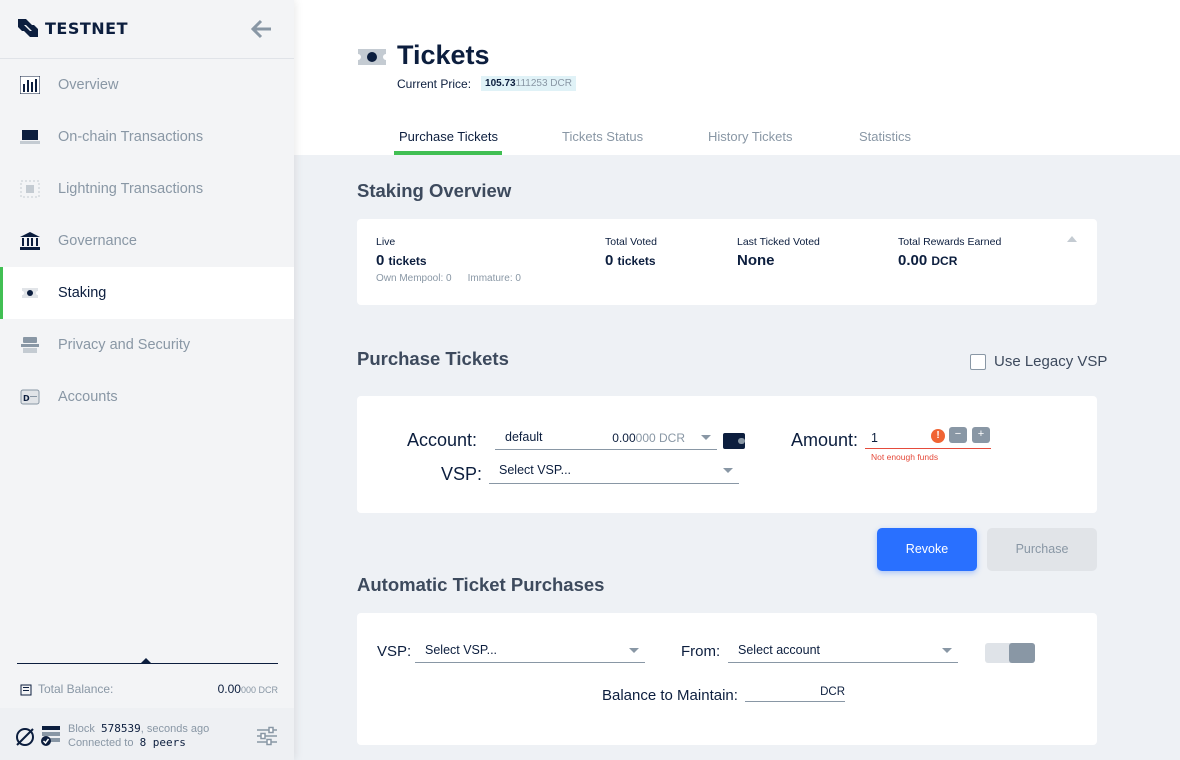 The image size is (1180, 760). I want to click on logo-row: TESTNET, so click(147, 29).